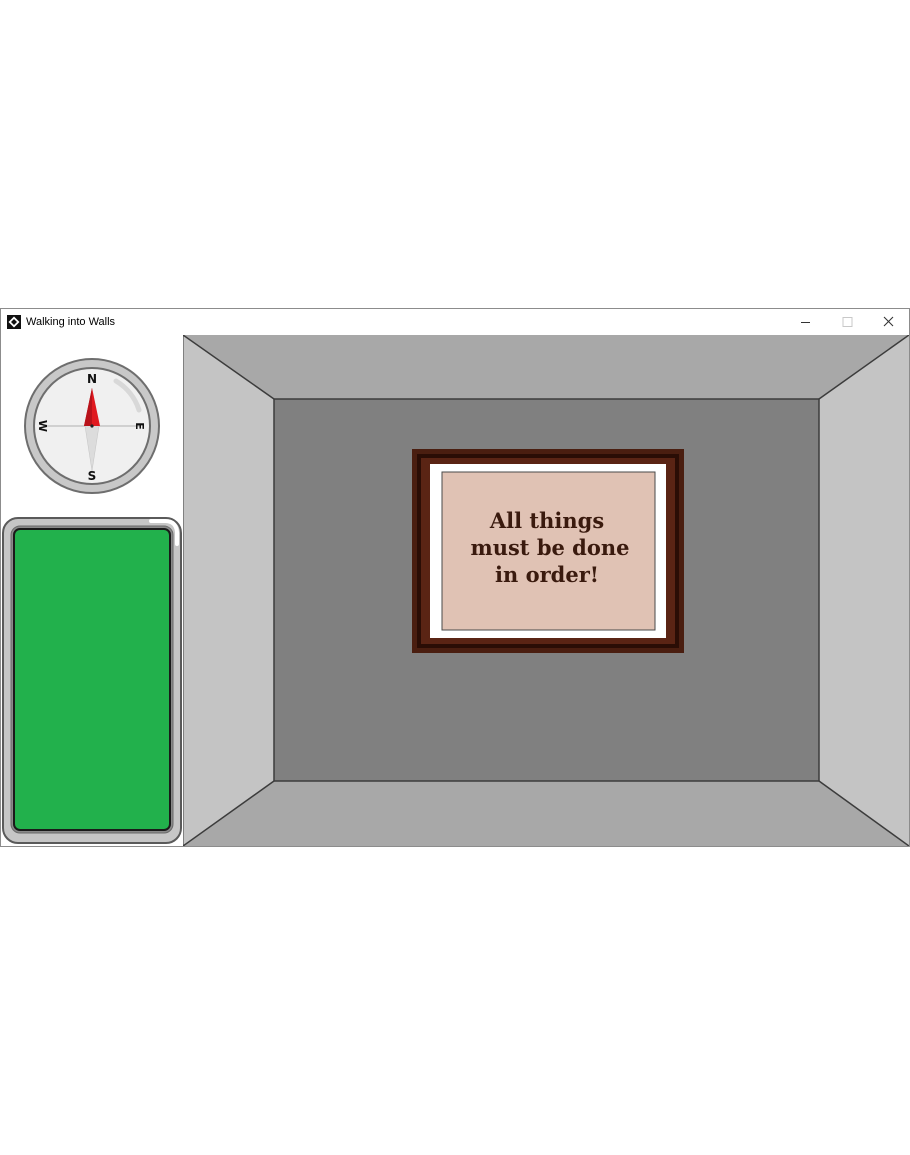 The height and width of the screenshot is (1155, 910). What do you see at coordinates (92, 379) in the screenshot?
I see `compass-label-north: N` at bounding box center [92, 379].